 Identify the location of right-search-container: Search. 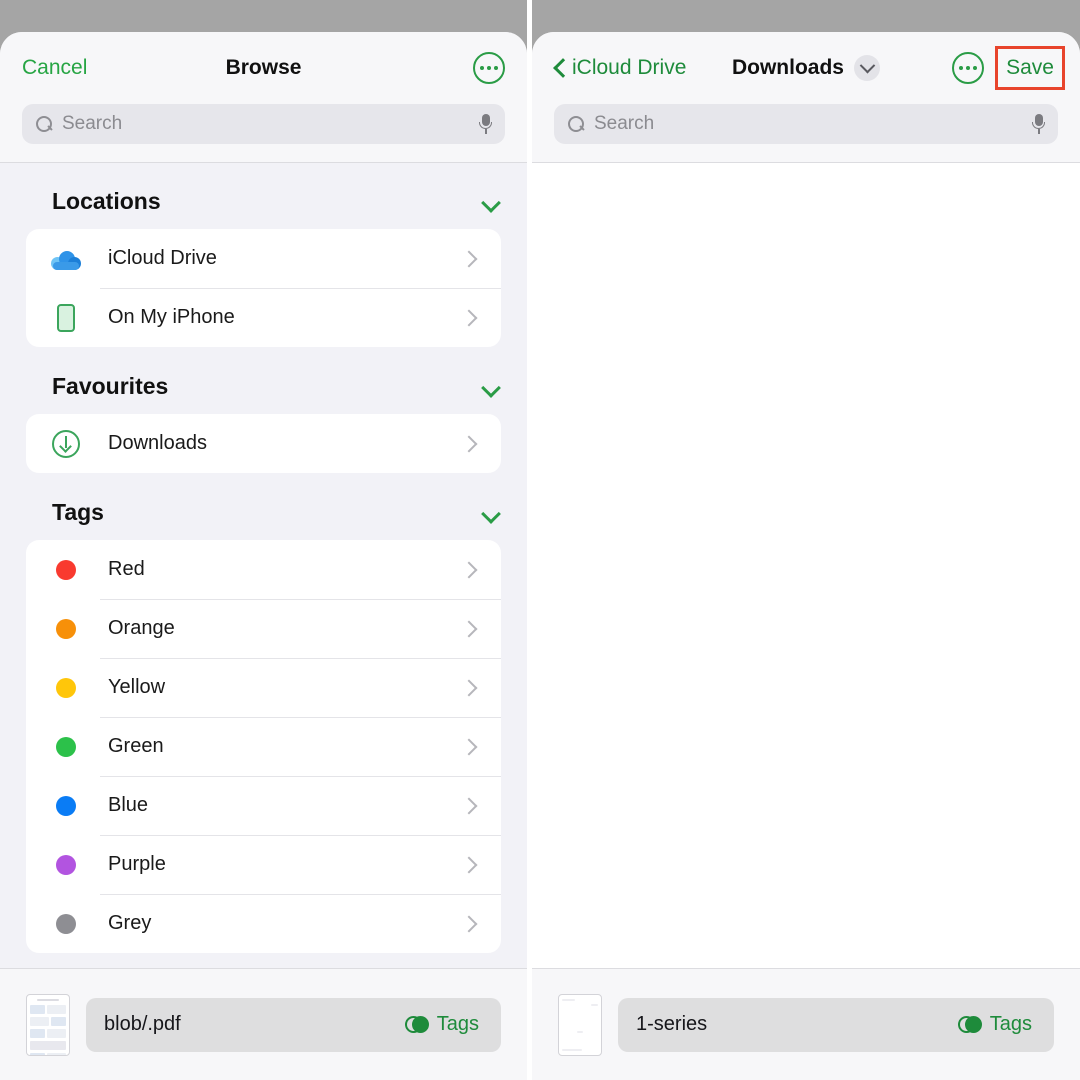
(806, 133).